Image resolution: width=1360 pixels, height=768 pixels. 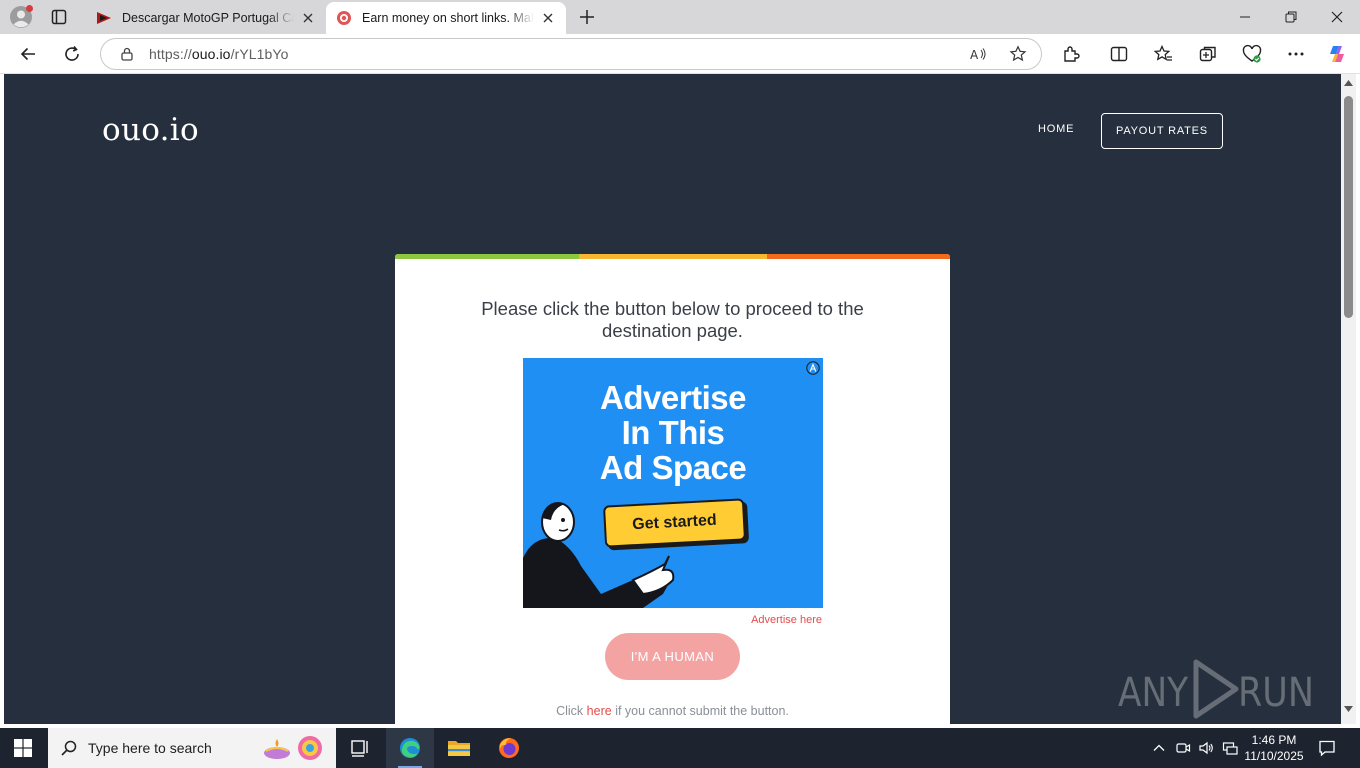 I want to click on tab-ouo-active: Earn money on short links. Make sh, so click(x=446, y=18).